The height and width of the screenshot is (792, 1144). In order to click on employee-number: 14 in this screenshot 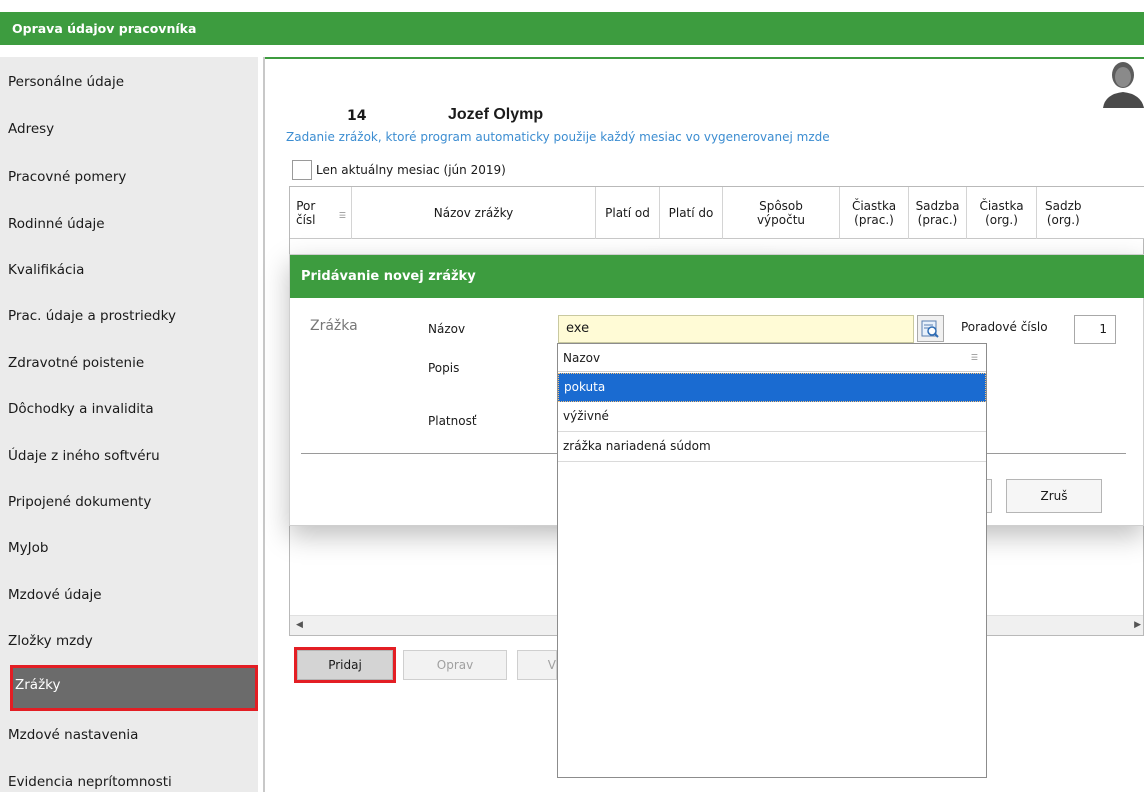, I will do `click(357, 116)`.